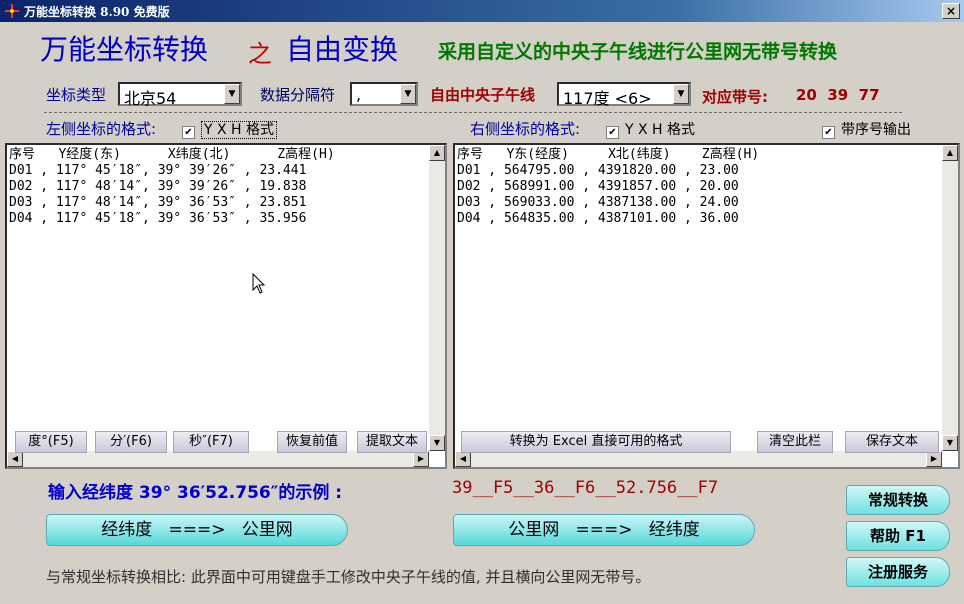  I want to click on right-horizontal-scrollbar: ◀ ▶, so click(698, 459).